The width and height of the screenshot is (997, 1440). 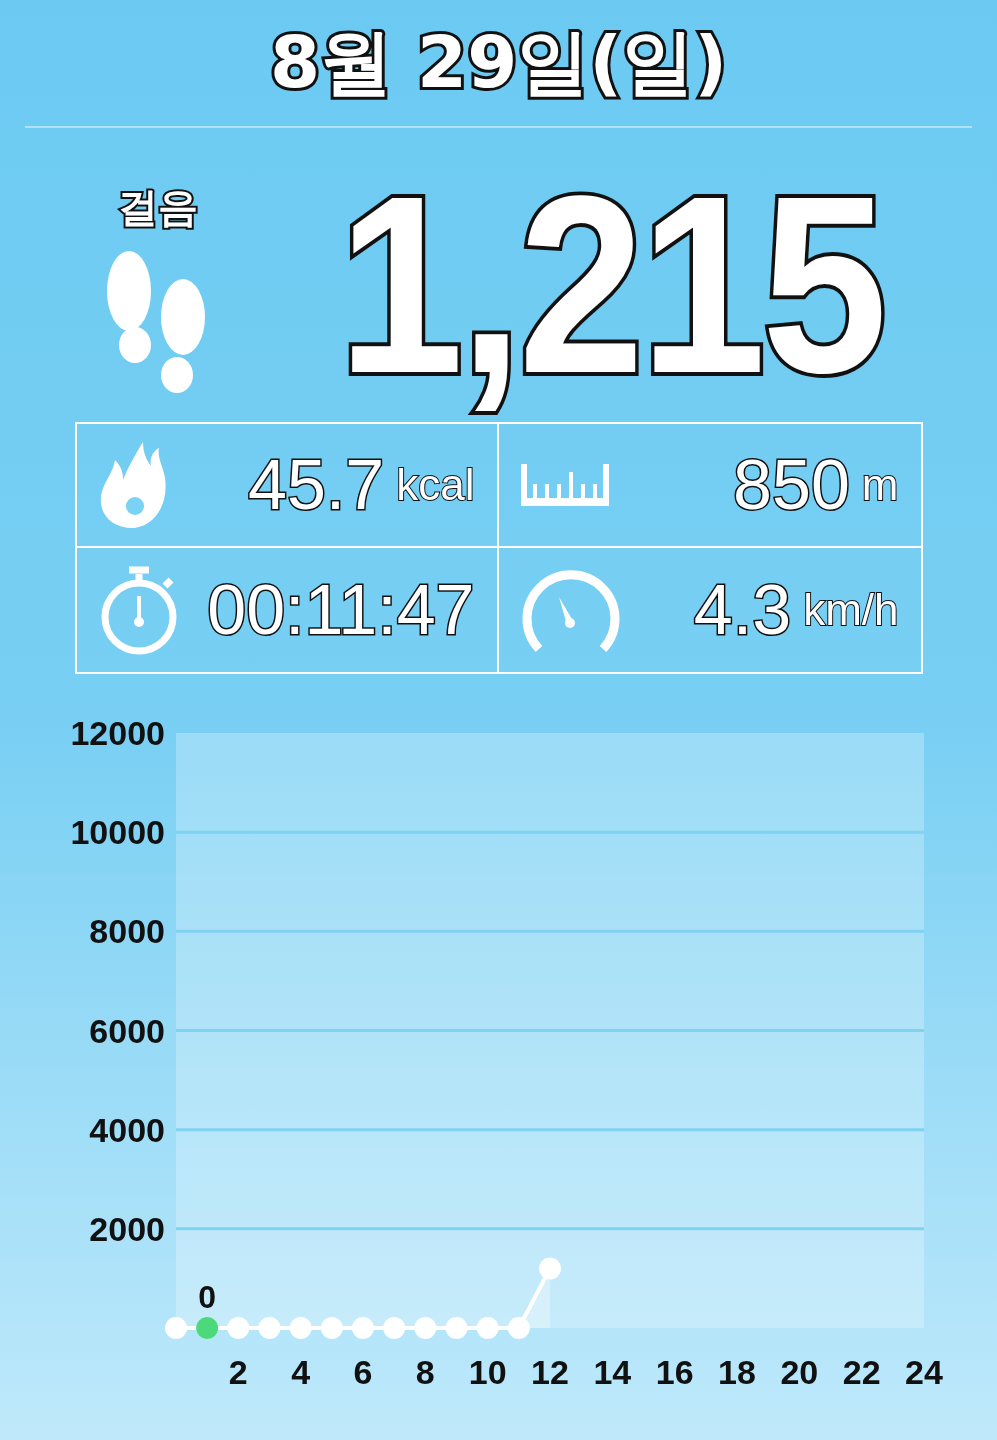 What do you see at coordinates (742, 610) in the screenshot?
I see `stat-value: 4.3` at bounding box center [742, 610].